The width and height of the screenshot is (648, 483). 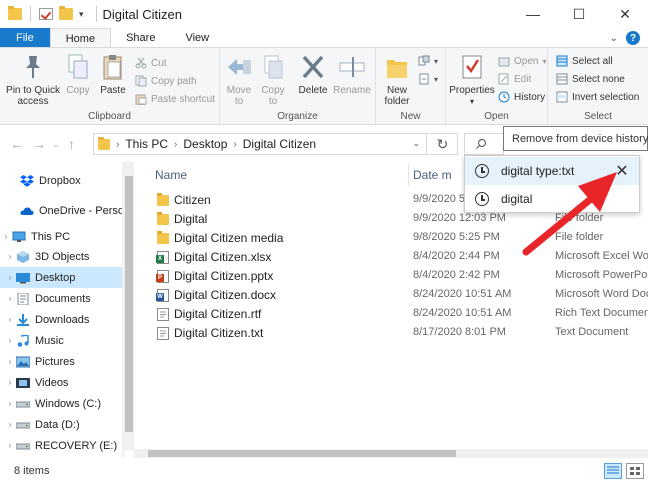 What do you see at coordinates (523, 79) in the screenshot?
I see `edit-label: Edit` at bounding box center [523, 79].